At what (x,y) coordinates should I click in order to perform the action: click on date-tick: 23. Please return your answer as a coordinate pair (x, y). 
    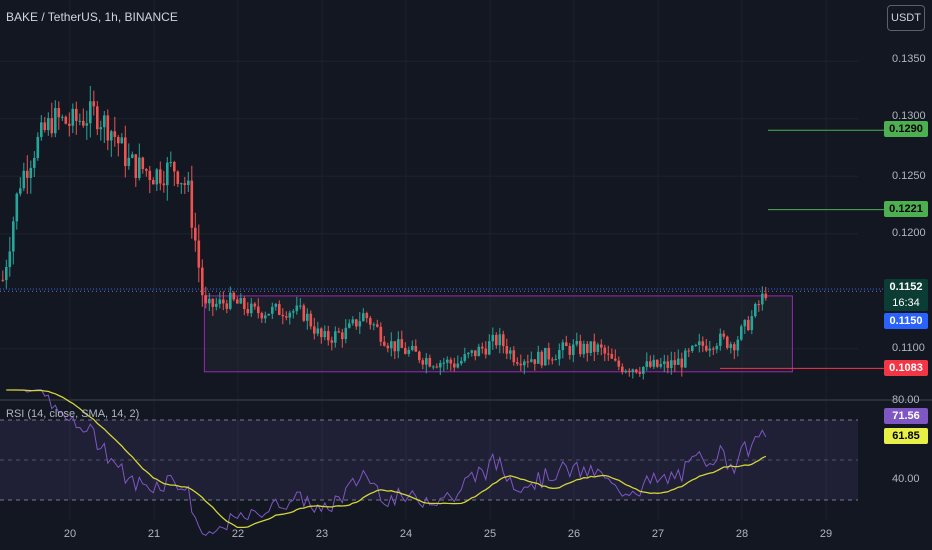
    Looking at the image, I should click on (322, 534).